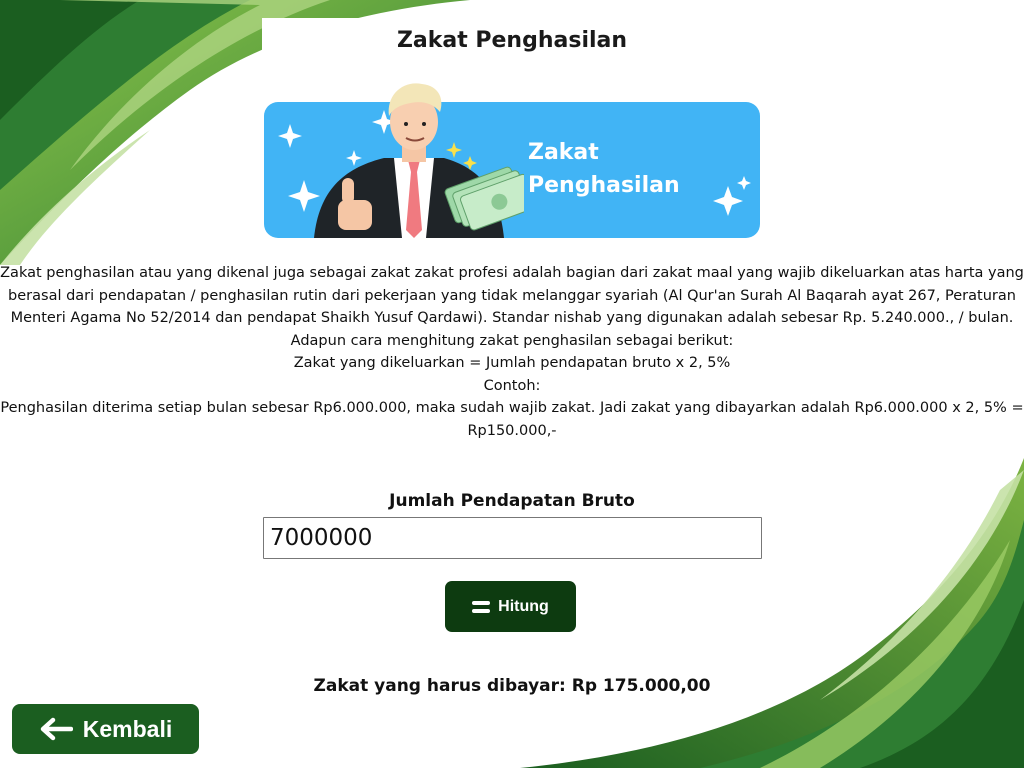  Describe the element at coordinates (481, 606) in the screenshot. I see `equals-icon` at that location.